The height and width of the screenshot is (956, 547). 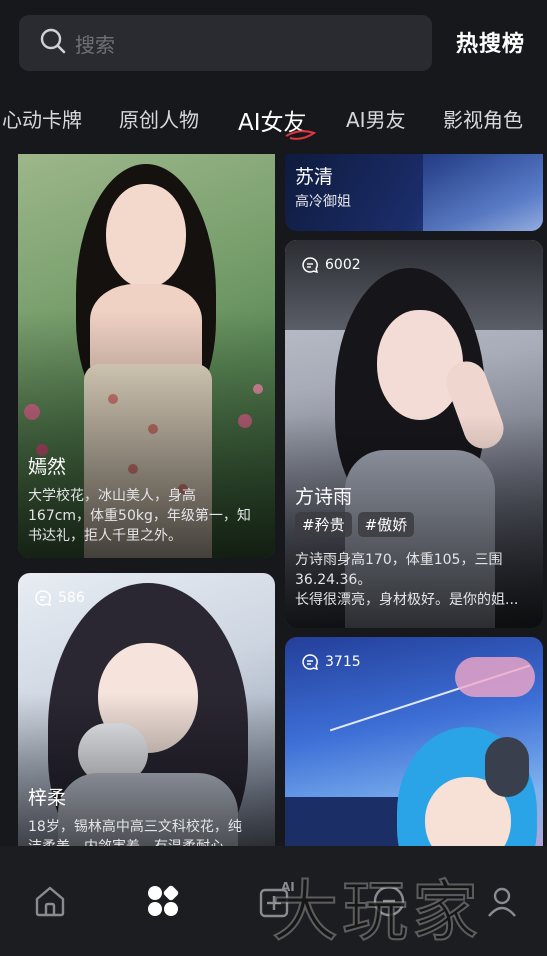 What do you see at coordinates (331, 662) in the screenshot?
I see `chat-count: 3715` at bounding box center [331, 662].